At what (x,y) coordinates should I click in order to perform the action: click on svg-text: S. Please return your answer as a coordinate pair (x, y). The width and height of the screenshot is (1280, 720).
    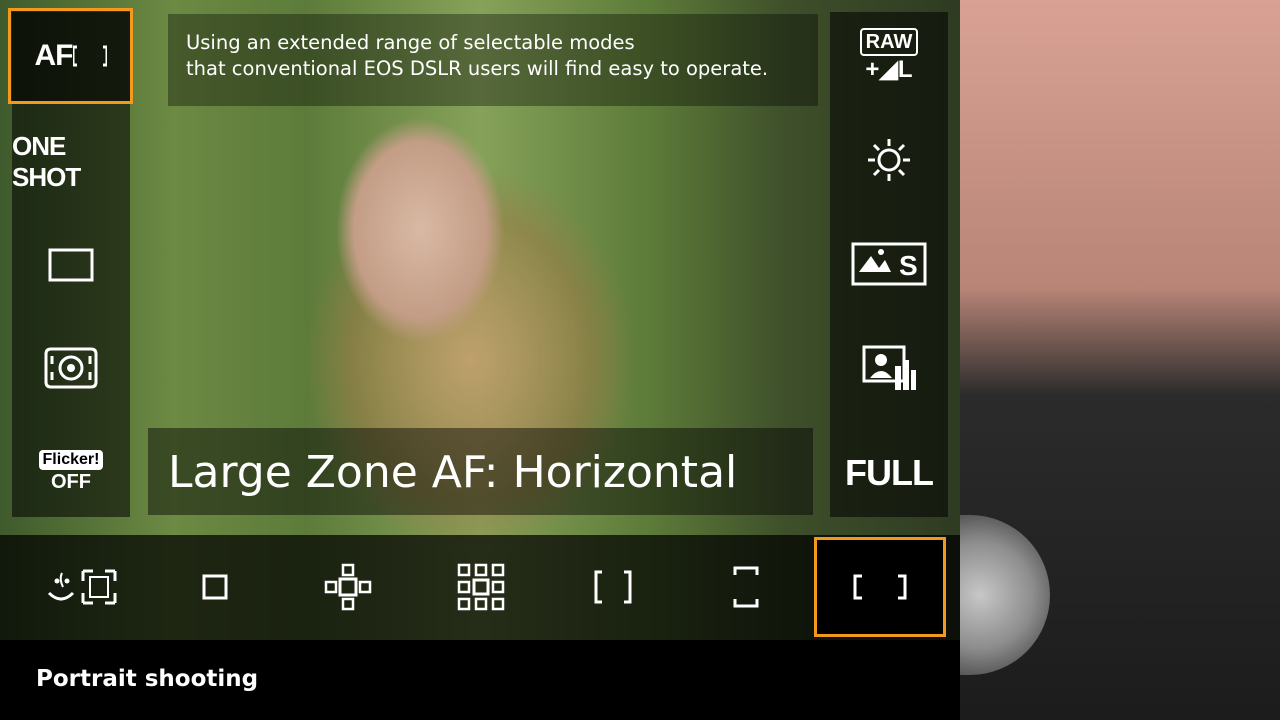
    Looking at the image, I should click on (908, 265).